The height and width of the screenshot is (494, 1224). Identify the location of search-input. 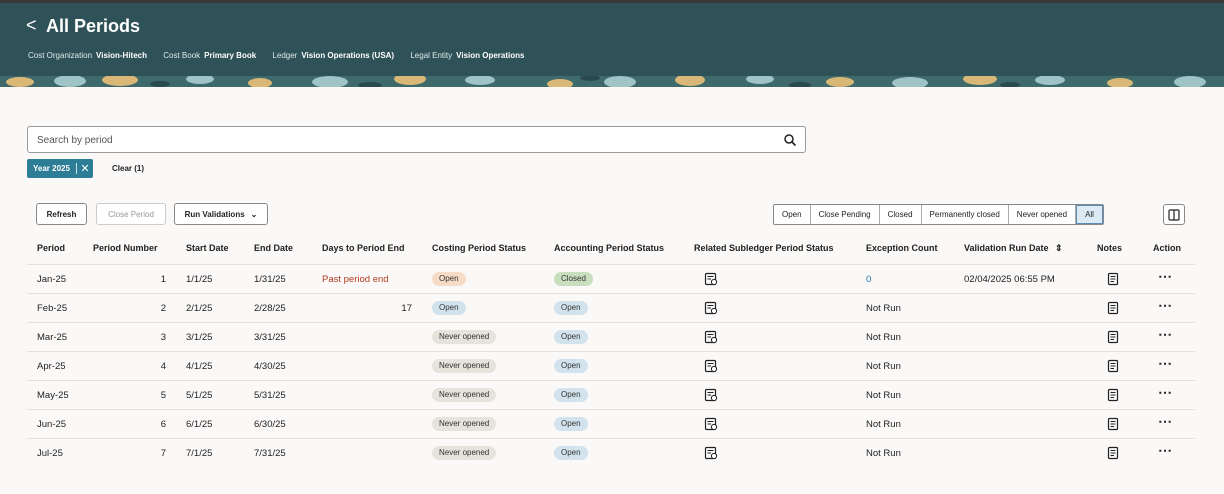
(387, 140).